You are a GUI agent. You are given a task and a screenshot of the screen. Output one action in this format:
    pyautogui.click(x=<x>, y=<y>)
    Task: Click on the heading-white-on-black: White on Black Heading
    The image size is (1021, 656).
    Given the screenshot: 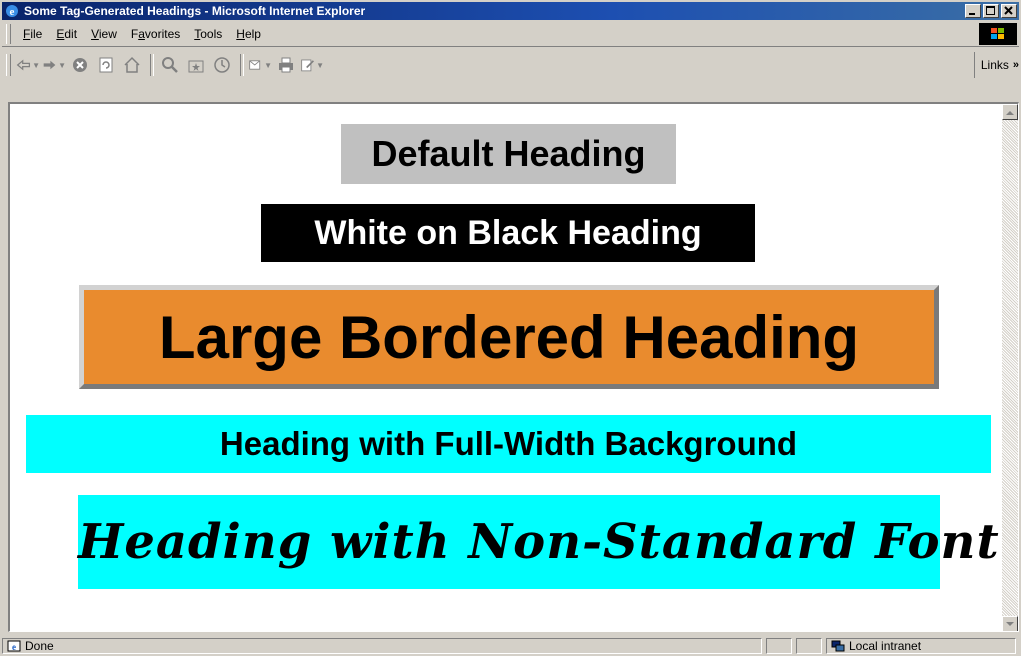 What is the action you would take?
    pyautogui.click(x=508, y=233)
    